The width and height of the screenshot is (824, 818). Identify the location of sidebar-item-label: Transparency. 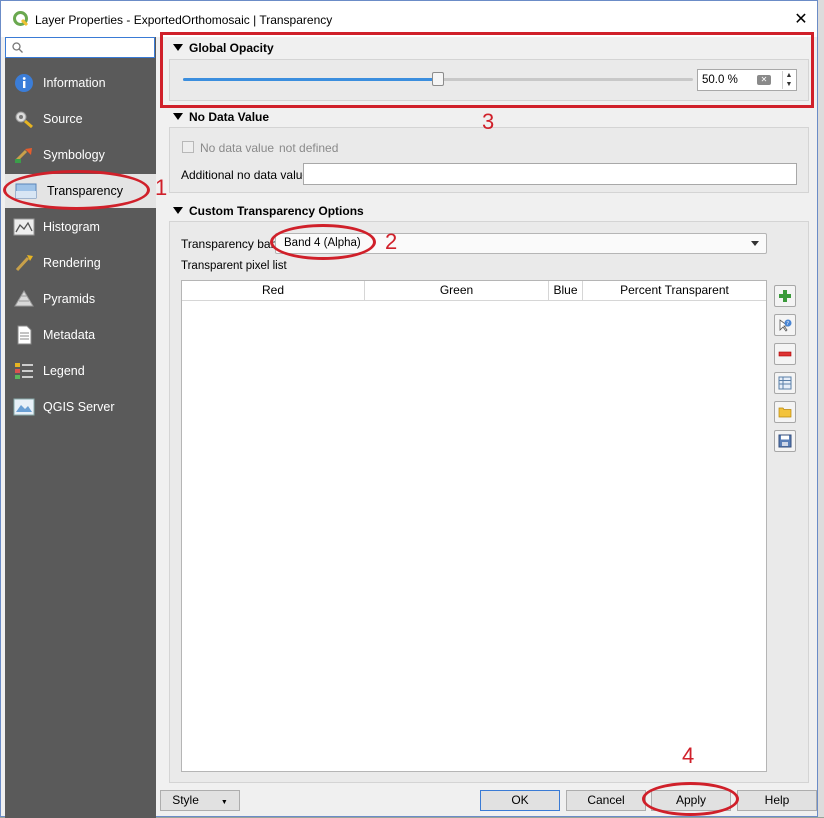
(85, 191).